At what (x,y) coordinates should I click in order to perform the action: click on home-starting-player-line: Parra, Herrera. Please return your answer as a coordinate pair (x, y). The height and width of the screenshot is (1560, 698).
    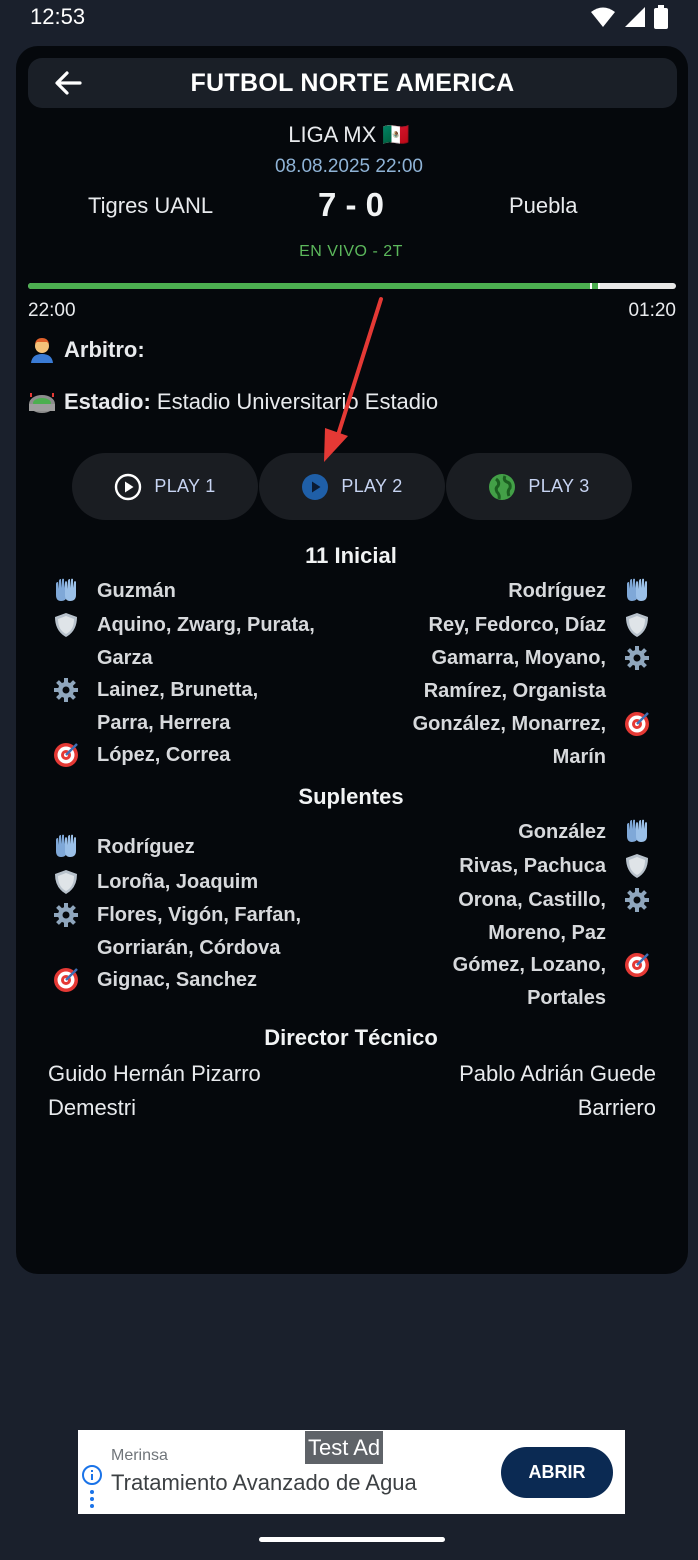
    Looking at the image, I should click on (164, 722).